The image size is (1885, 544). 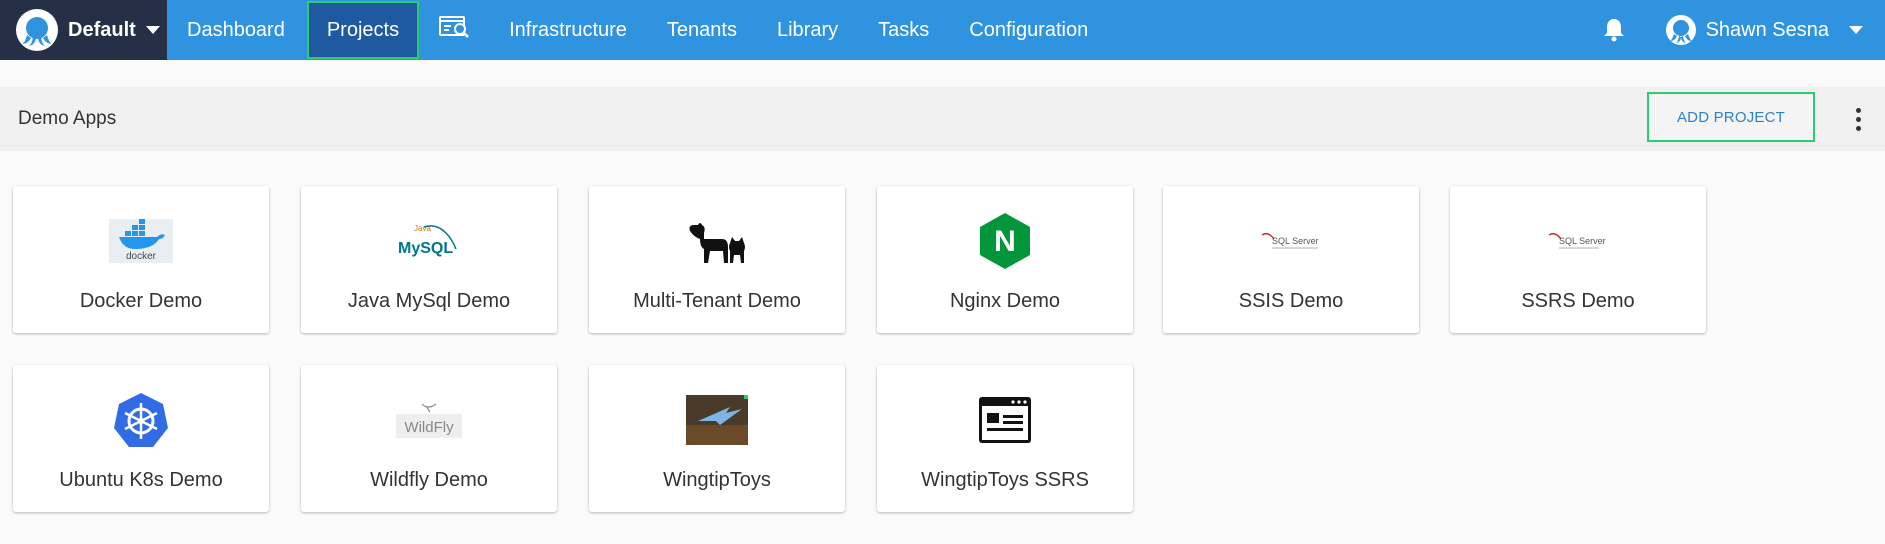 I want to click on project-group-title: Demo Apps, so click(x=67, y=118).